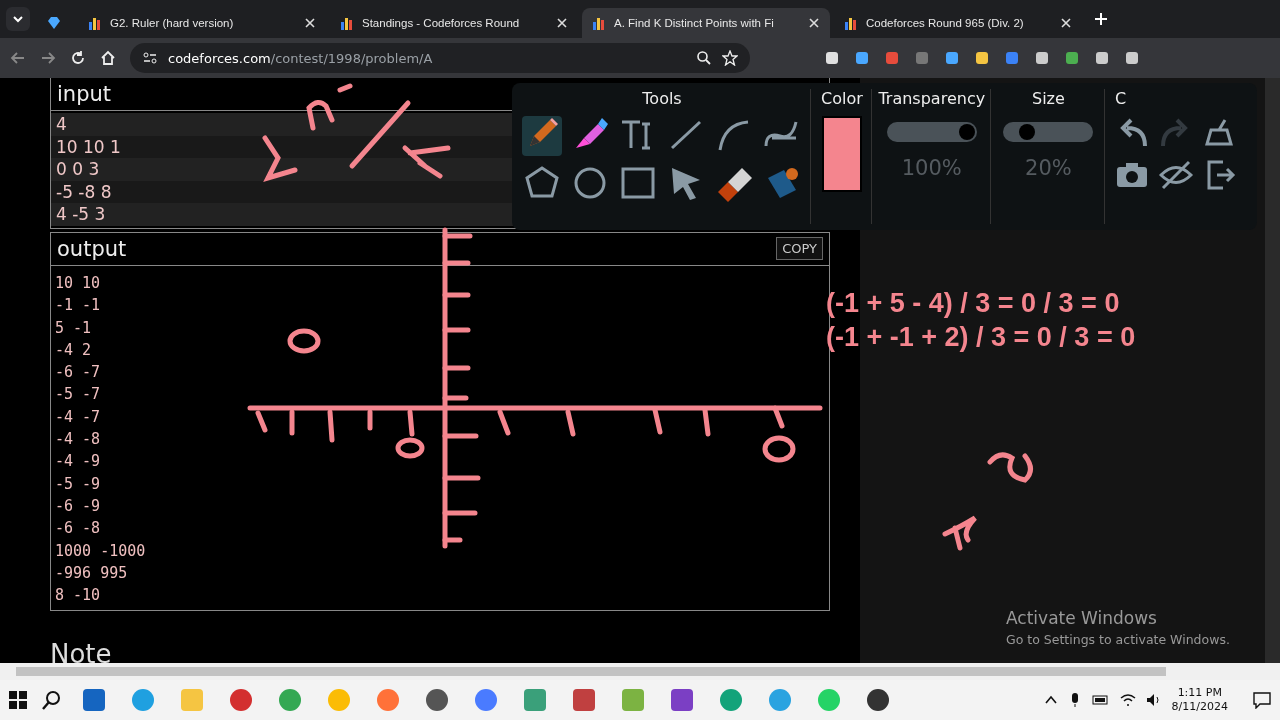 The height and width of the screenshot is (720, 1280). Describe the element at coordinates (1100, 700) in the screenshot. I see `battery-icon` at that location.